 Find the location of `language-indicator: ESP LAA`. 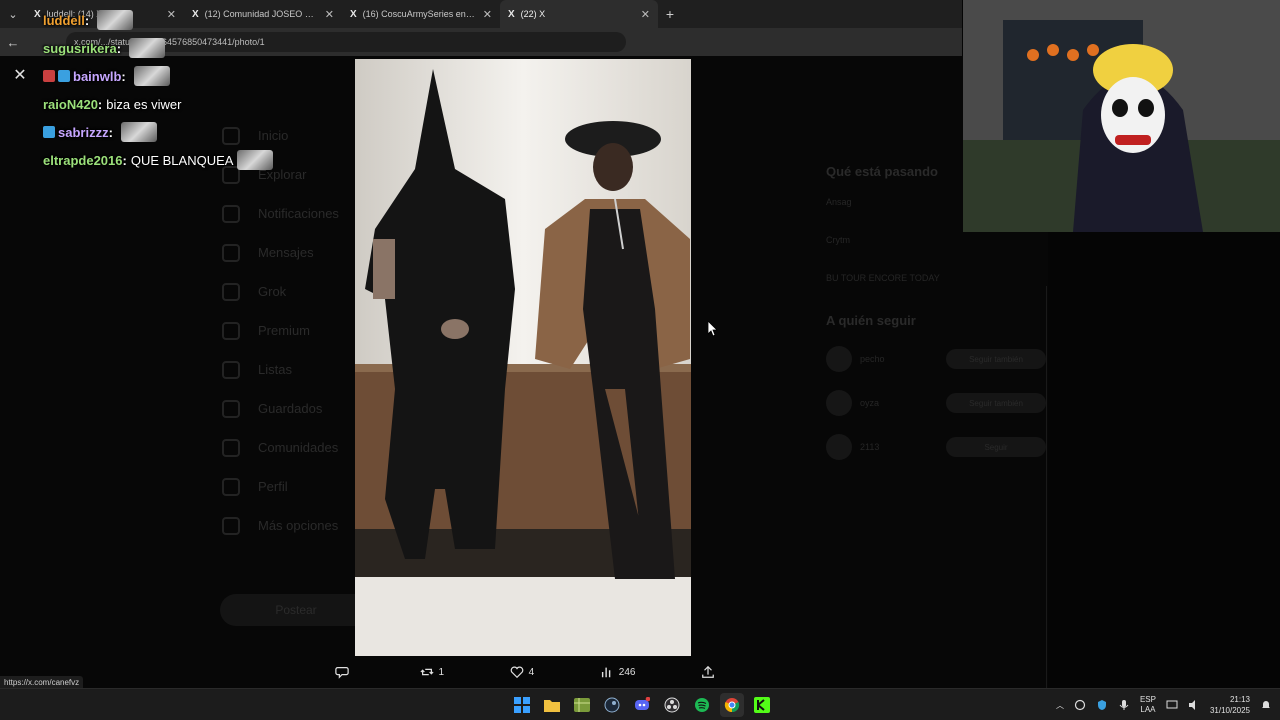

language-indicator: ESP LAA is located at coordinates (1148, 705).